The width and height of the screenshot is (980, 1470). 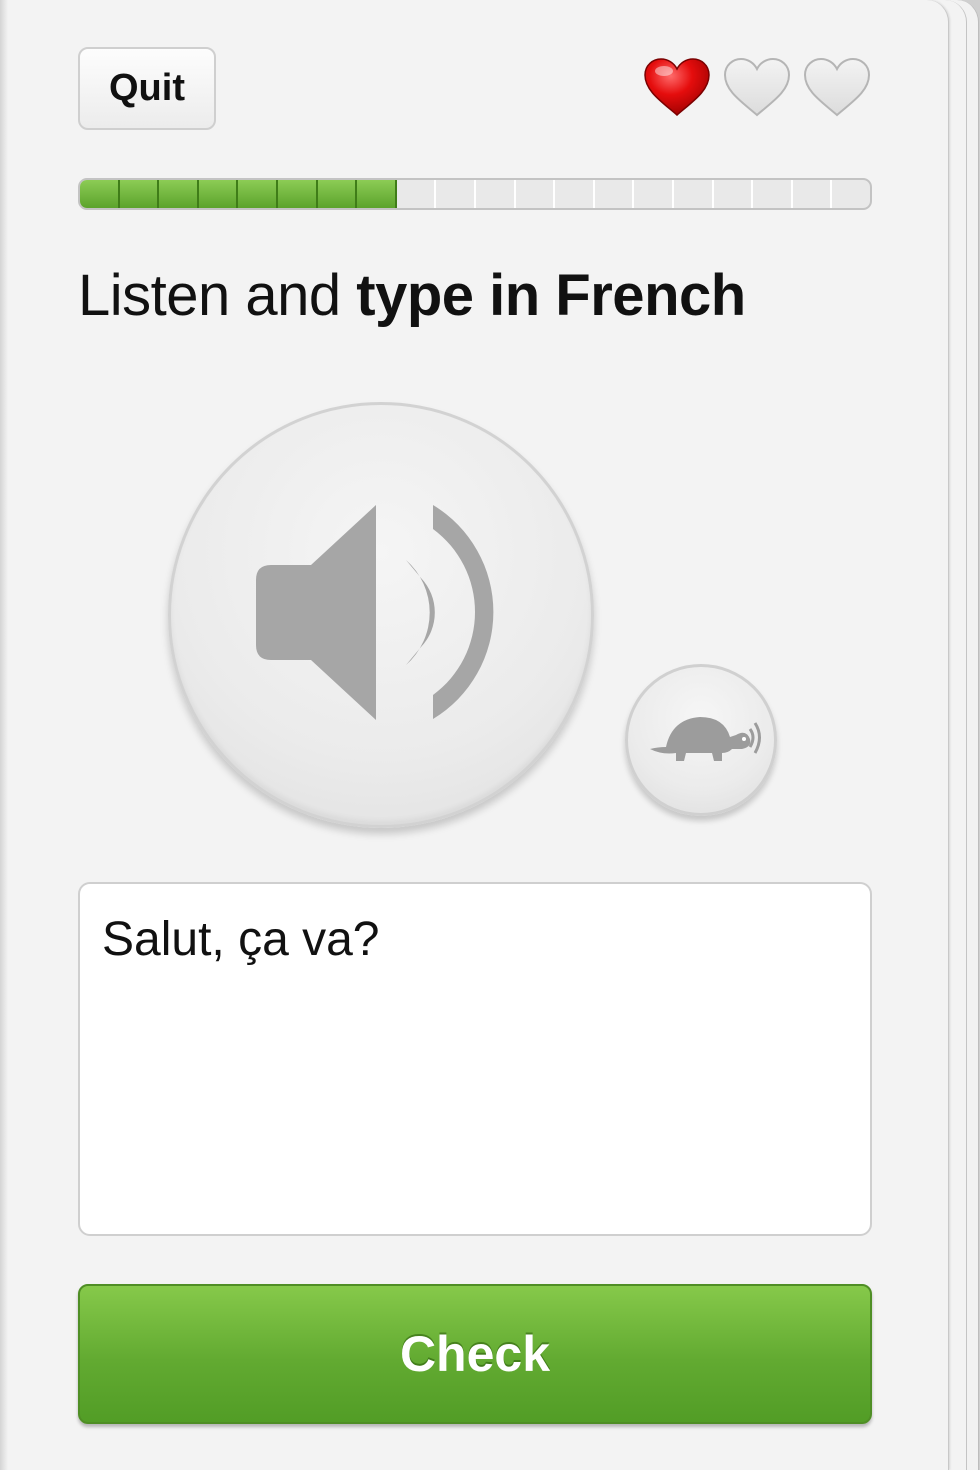 What do you see at coordinates (147, 88) in the screenshot?
I see `quit-button: Quit` at bounding box center [147, 88].